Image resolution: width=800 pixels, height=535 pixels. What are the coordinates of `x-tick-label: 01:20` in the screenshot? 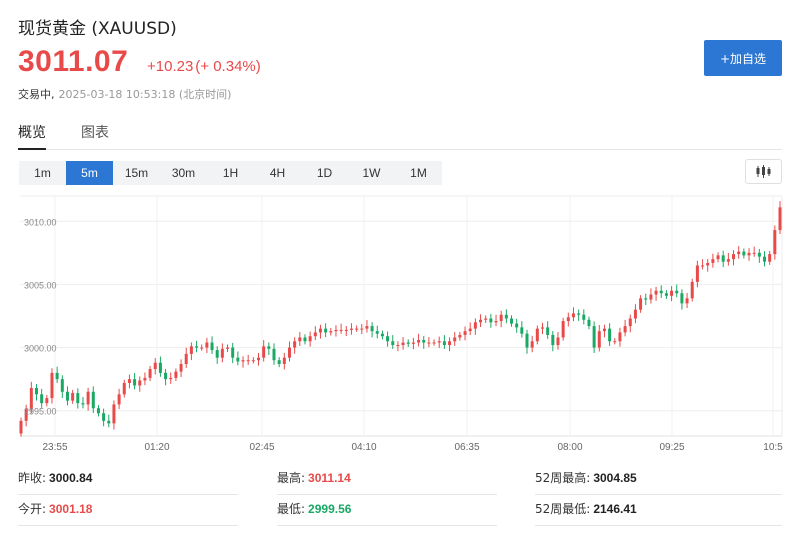 It's located at (156, 447).